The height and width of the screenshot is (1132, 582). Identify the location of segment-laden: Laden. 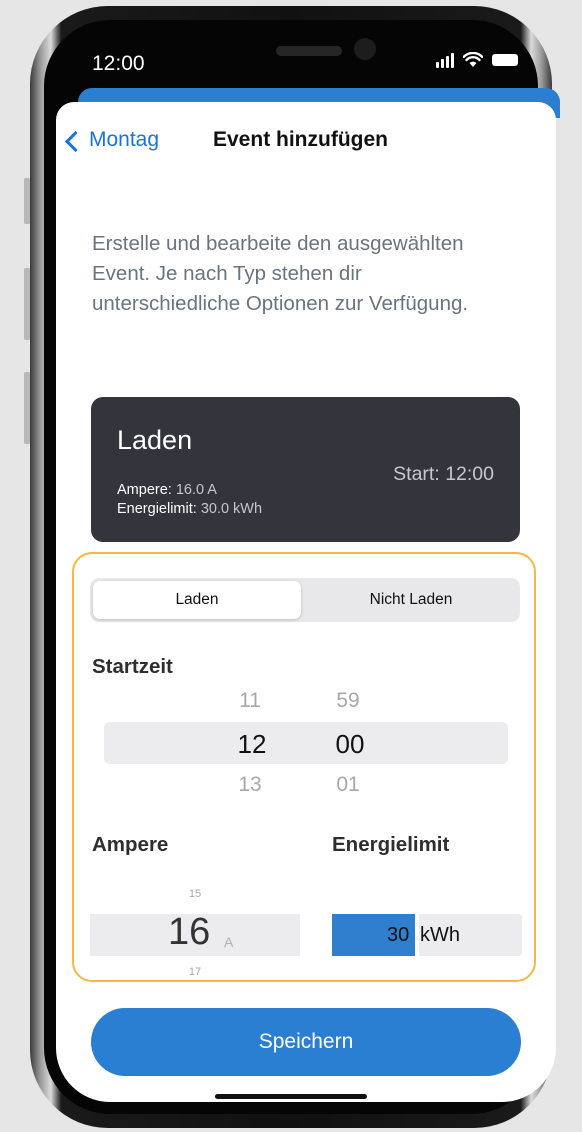
(197, 600).